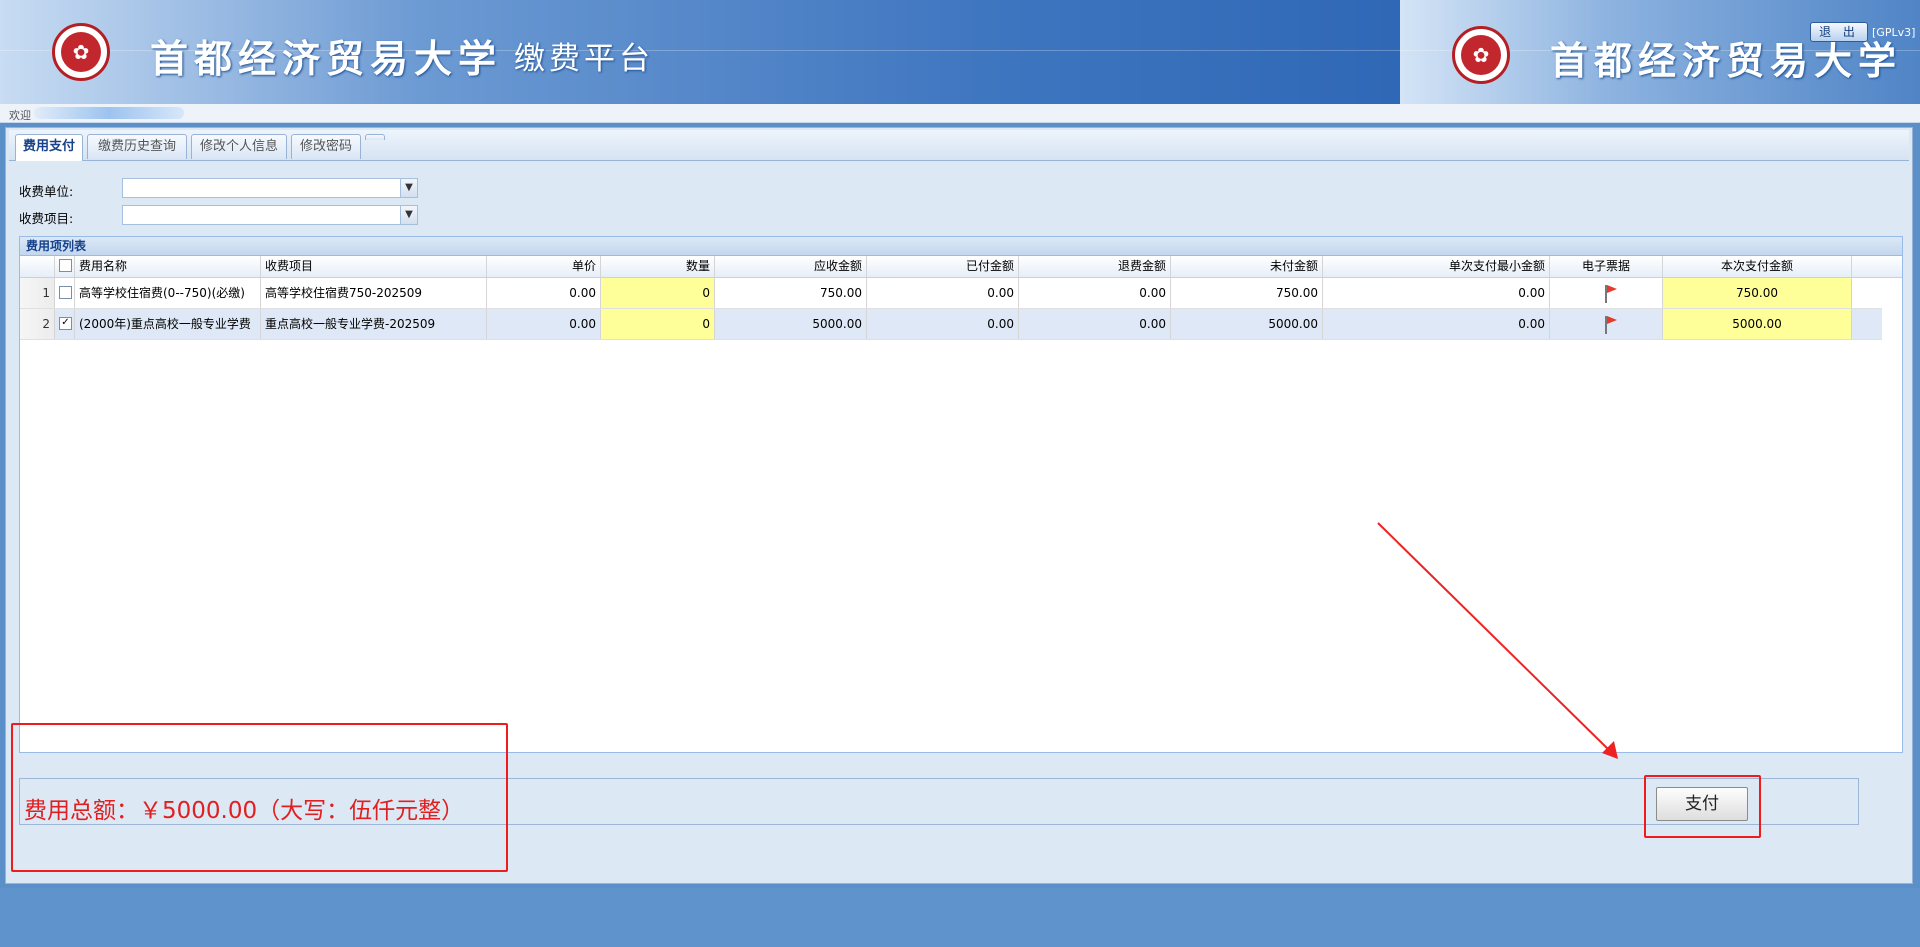 The height and width of the screenshot is (947, 1920). What do you see at coordinates (1436, 266) in the screenshot?
I see `col-min-payment: 单次支付最小金额` at bounding box center [1436, 266].